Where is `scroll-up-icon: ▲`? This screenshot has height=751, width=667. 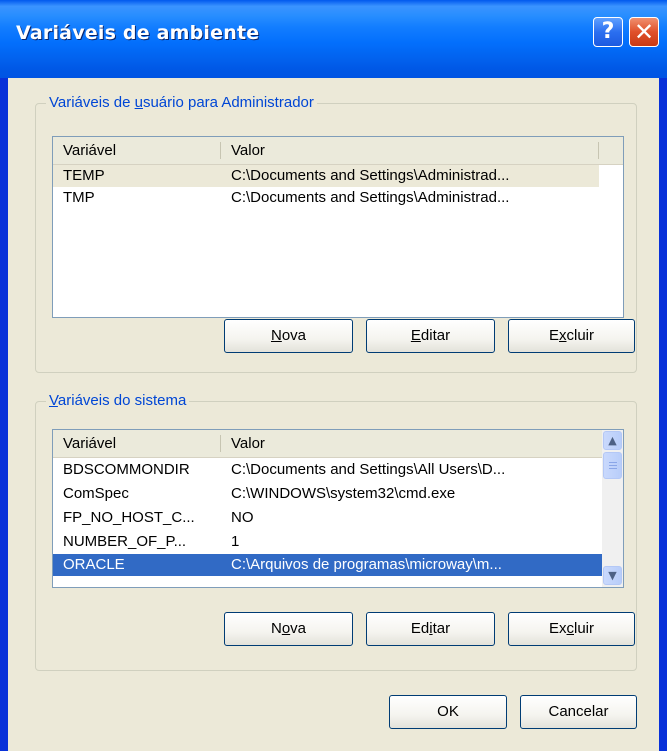 scroll-up-icon: ▲ is located at coordinates (612, 440).